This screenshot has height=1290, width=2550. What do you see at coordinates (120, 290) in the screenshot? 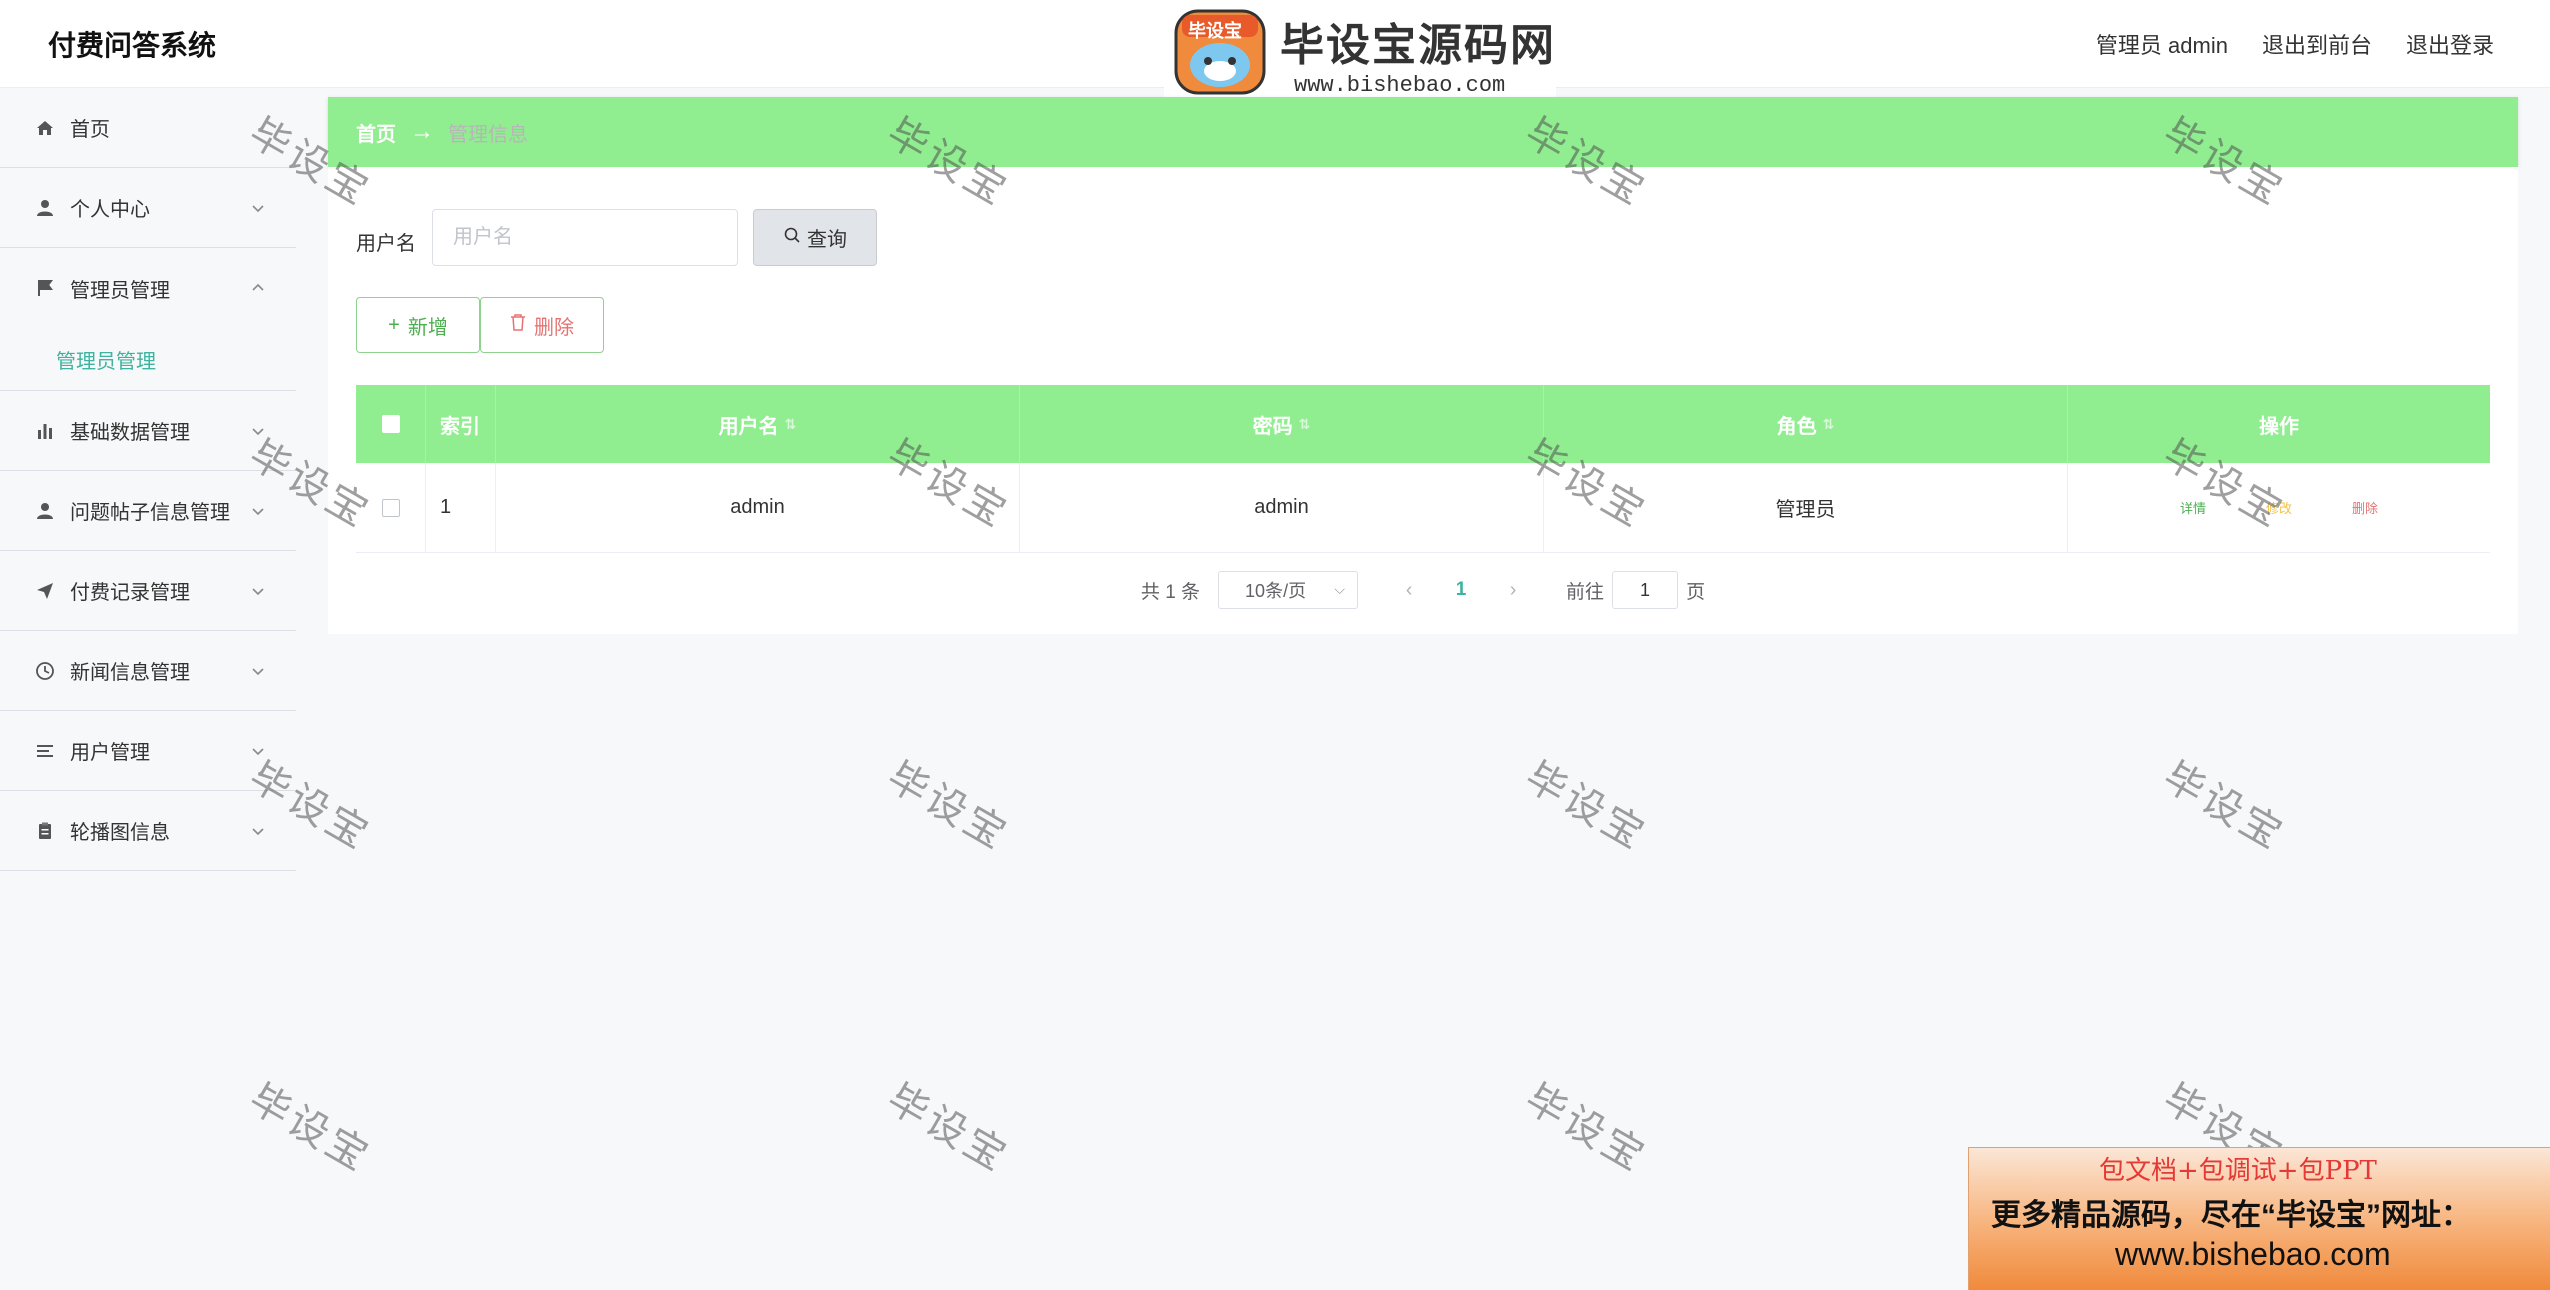
I see `sidebar-item-label: 管理员管理` at bounding box center [120, 290].